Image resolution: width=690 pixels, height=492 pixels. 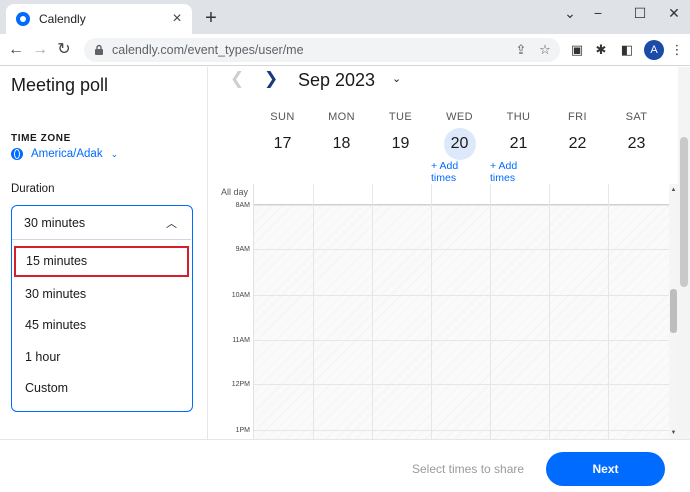 What do you see at coordinates (241, 340) in the screenshot?
I see `hour-label-11am: 11AM` at bounding box center [241, 340].